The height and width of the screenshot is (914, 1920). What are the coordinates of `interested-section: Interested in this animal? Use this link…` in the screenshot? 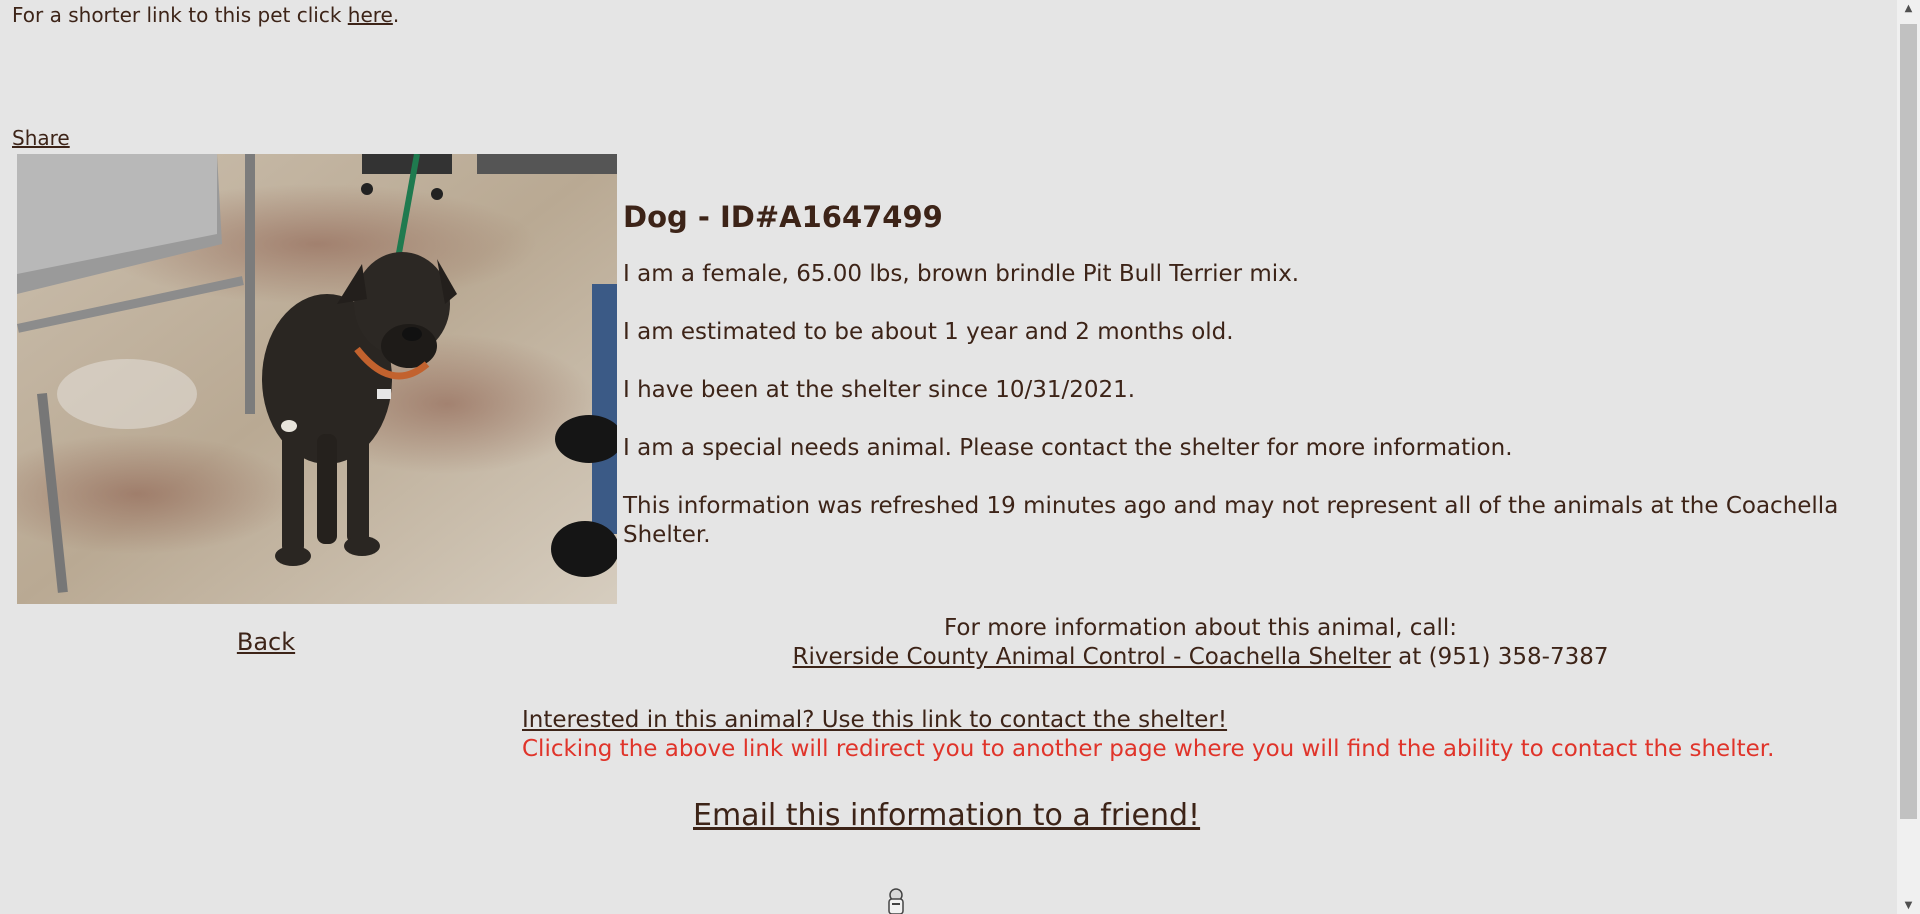 It's located at (1148, 735).